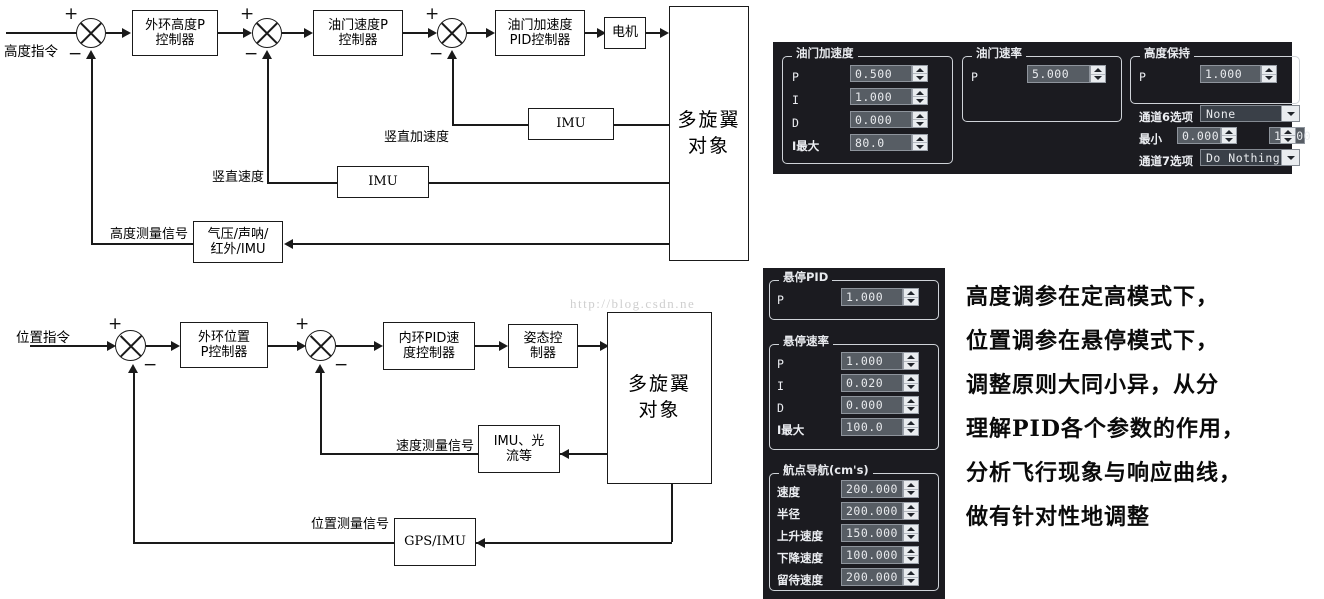 The image size is (1324, 599). What do you see at coordinates (788, 492) in the screenshot?
I see `label-wp-speed: 速度` at bounding box center [788, 492].